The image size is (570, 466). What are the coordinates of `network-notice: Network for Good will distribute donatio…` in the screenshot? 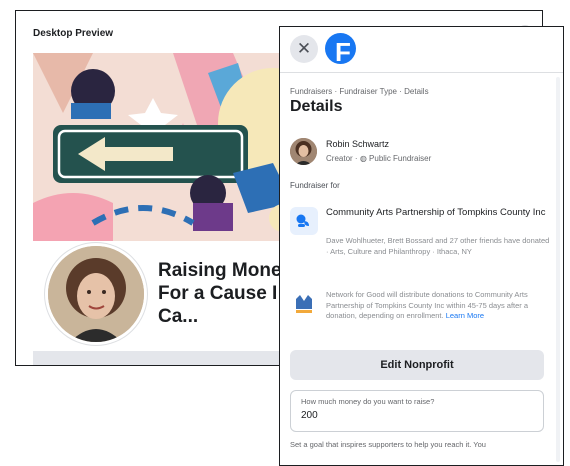 It's located at (427, 305).